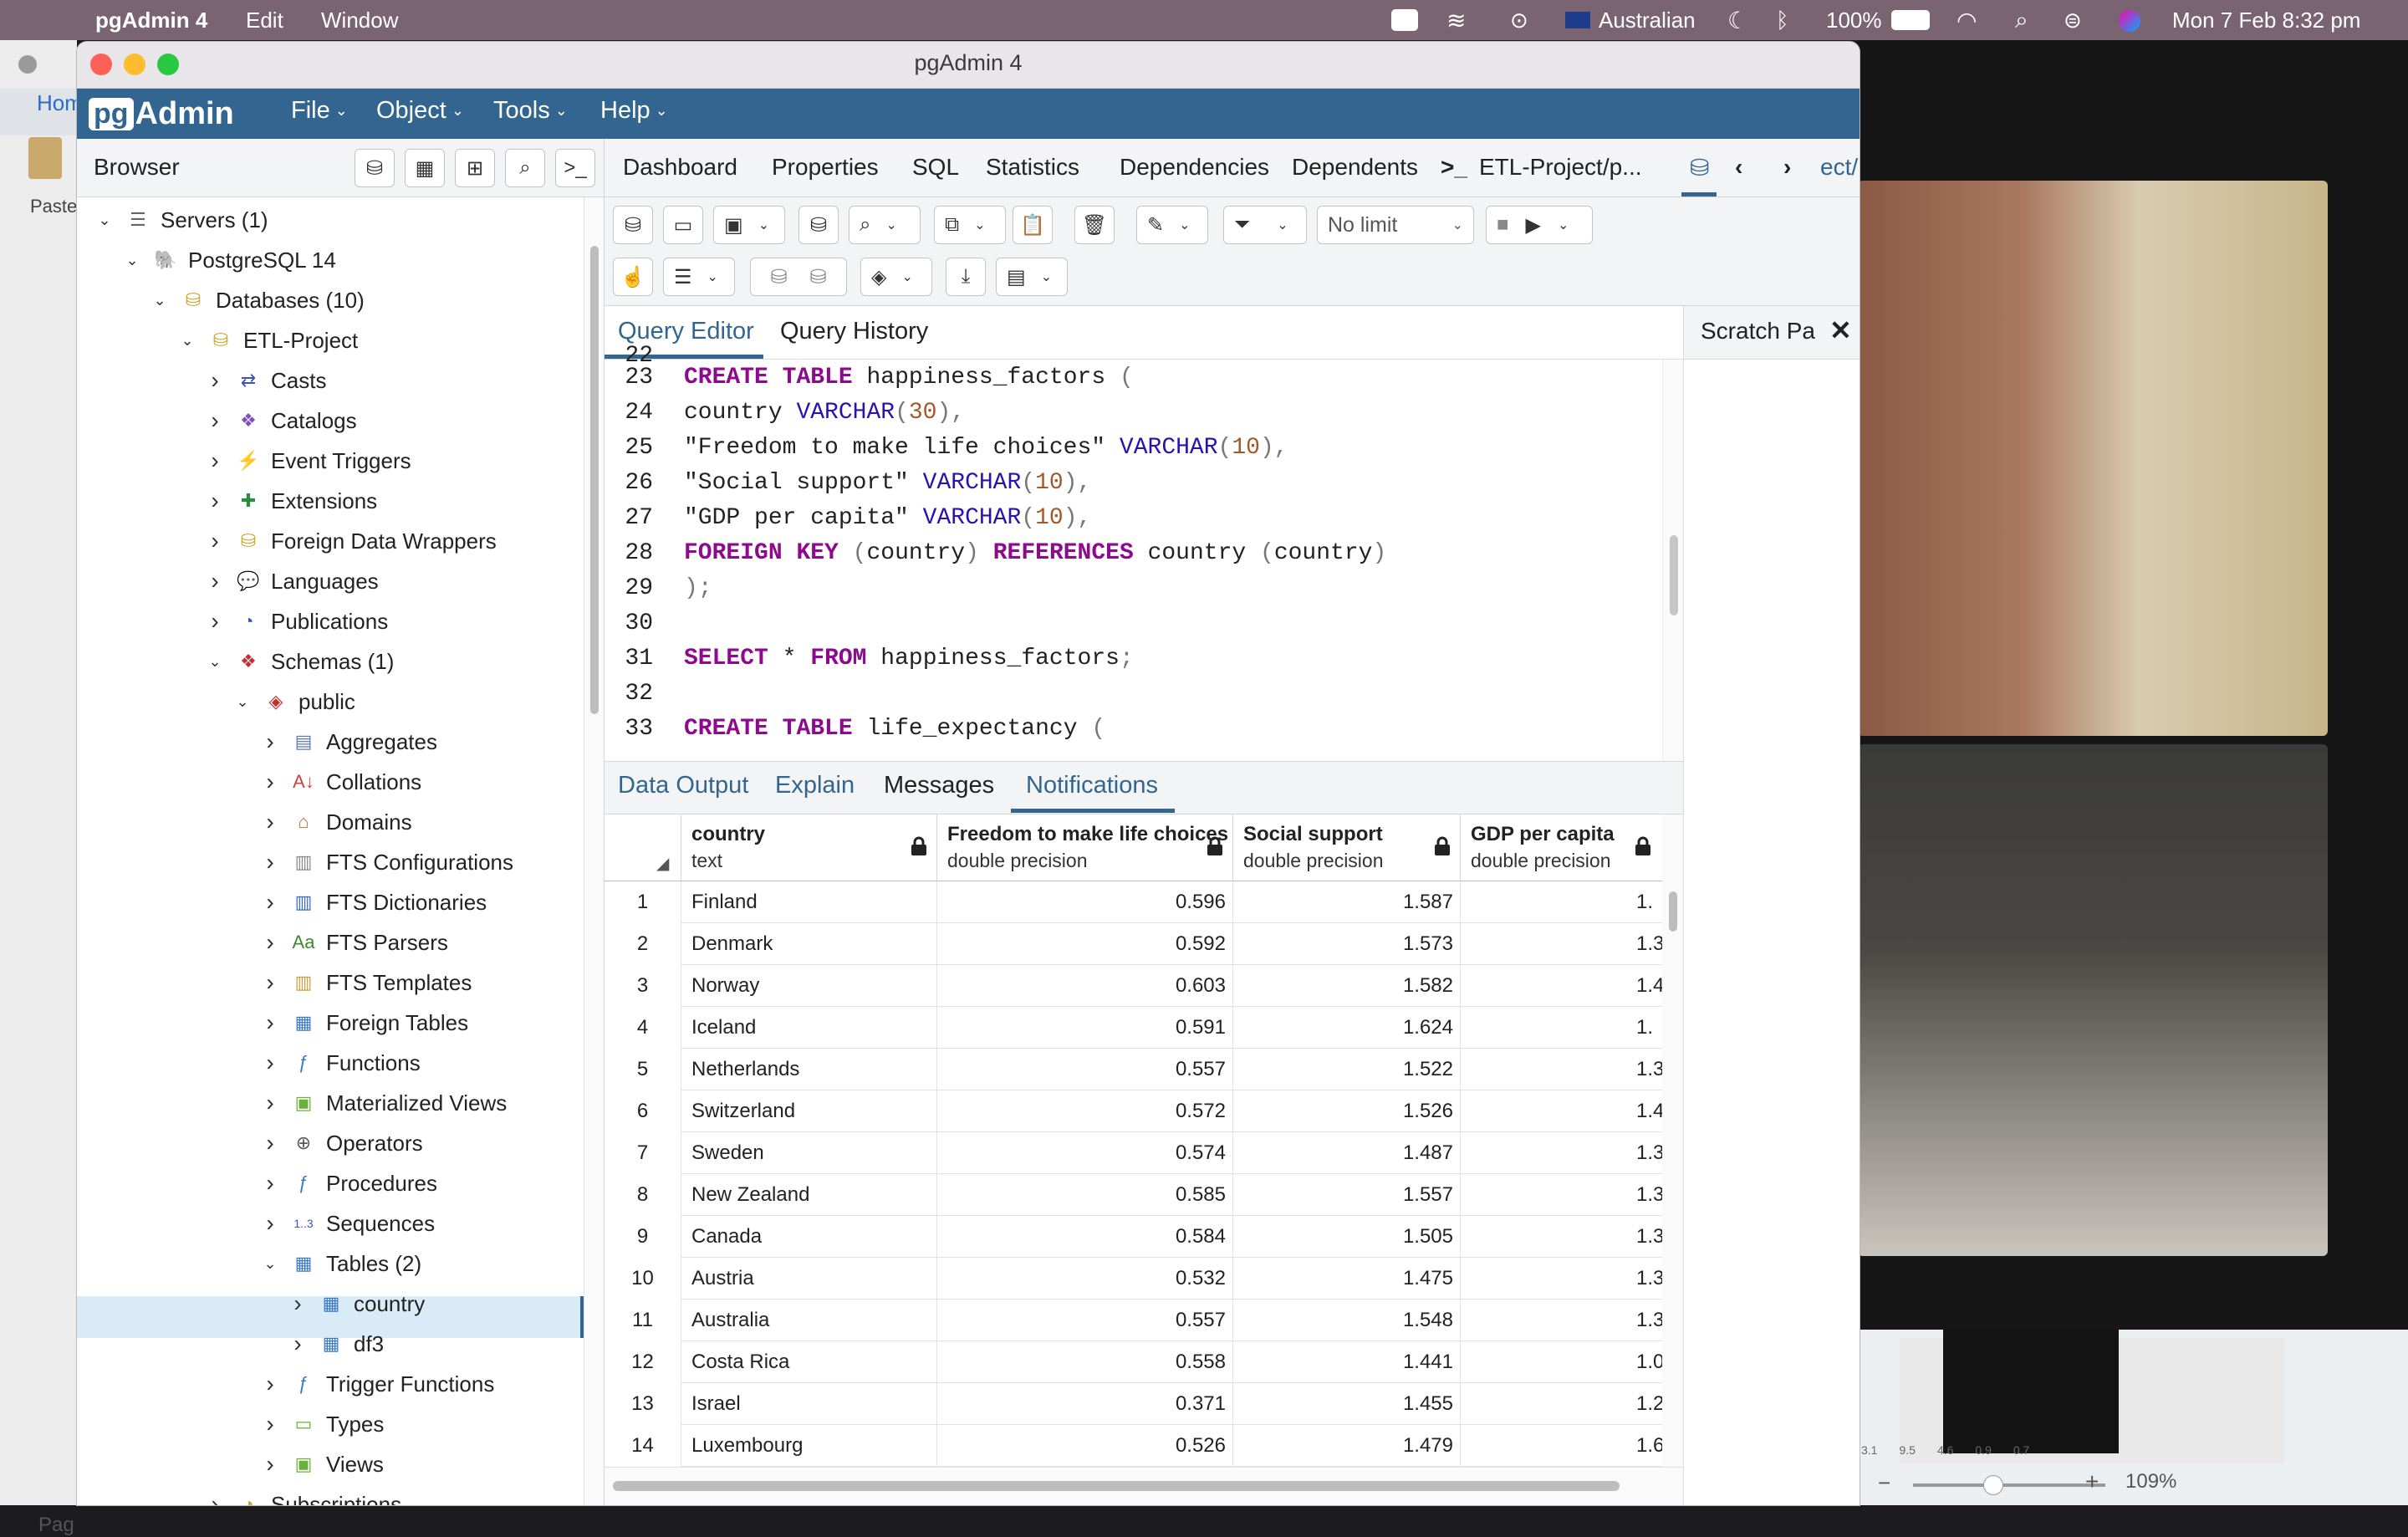  Describe the element at coordinates (1347, 986) in the screenshot. I see `table-cell: 1.582` at that location.